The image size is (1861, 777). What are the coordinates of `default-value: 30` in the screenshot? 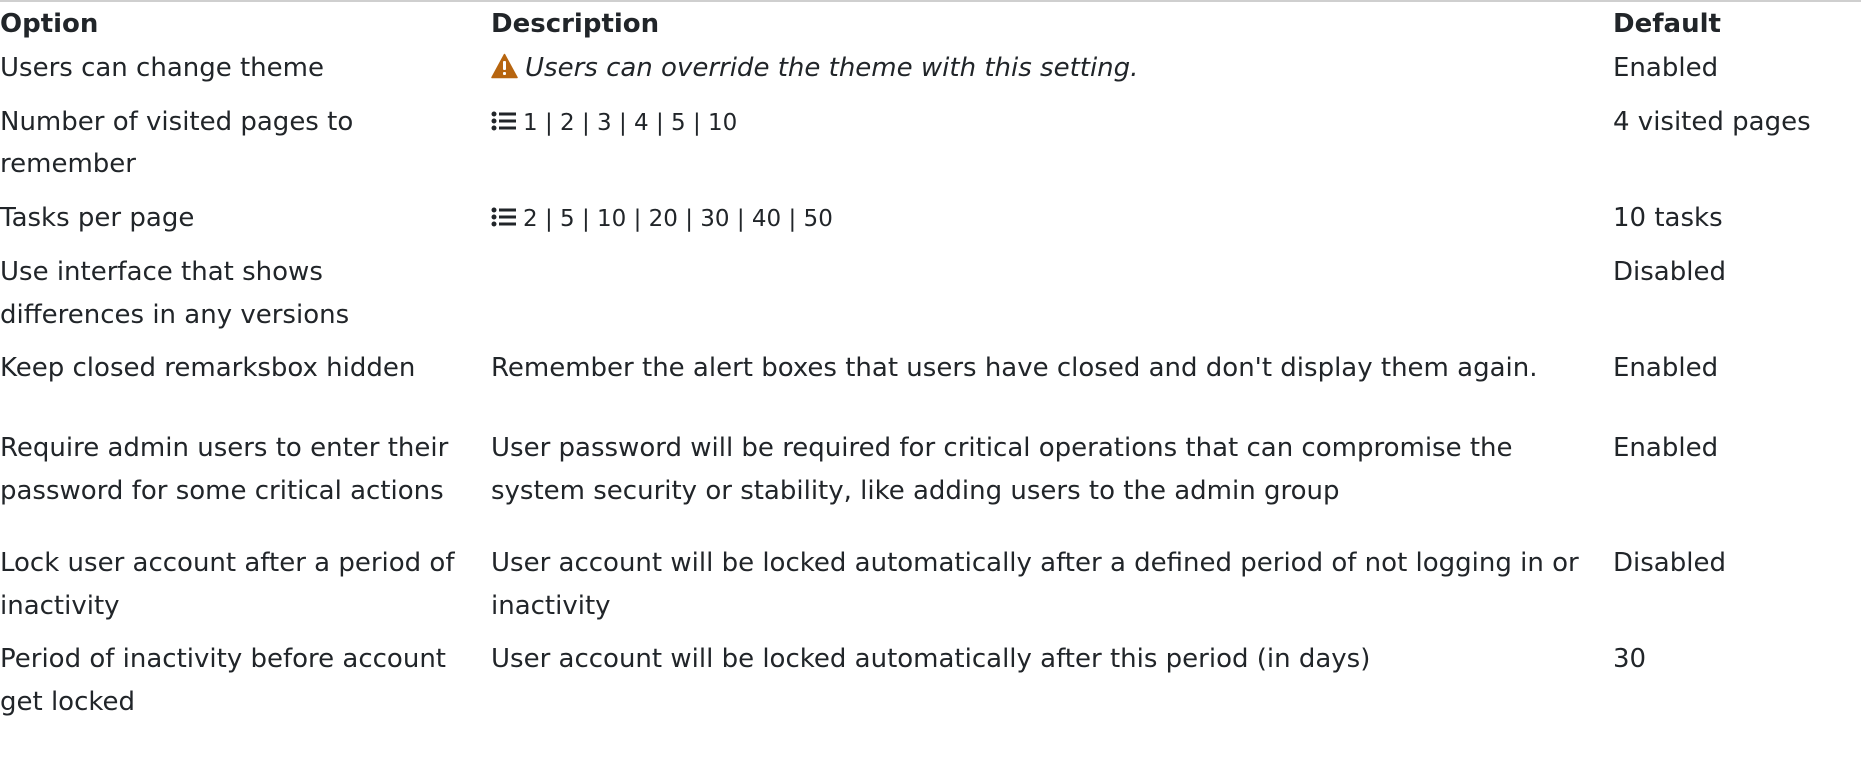 It's located at (1630, 659).